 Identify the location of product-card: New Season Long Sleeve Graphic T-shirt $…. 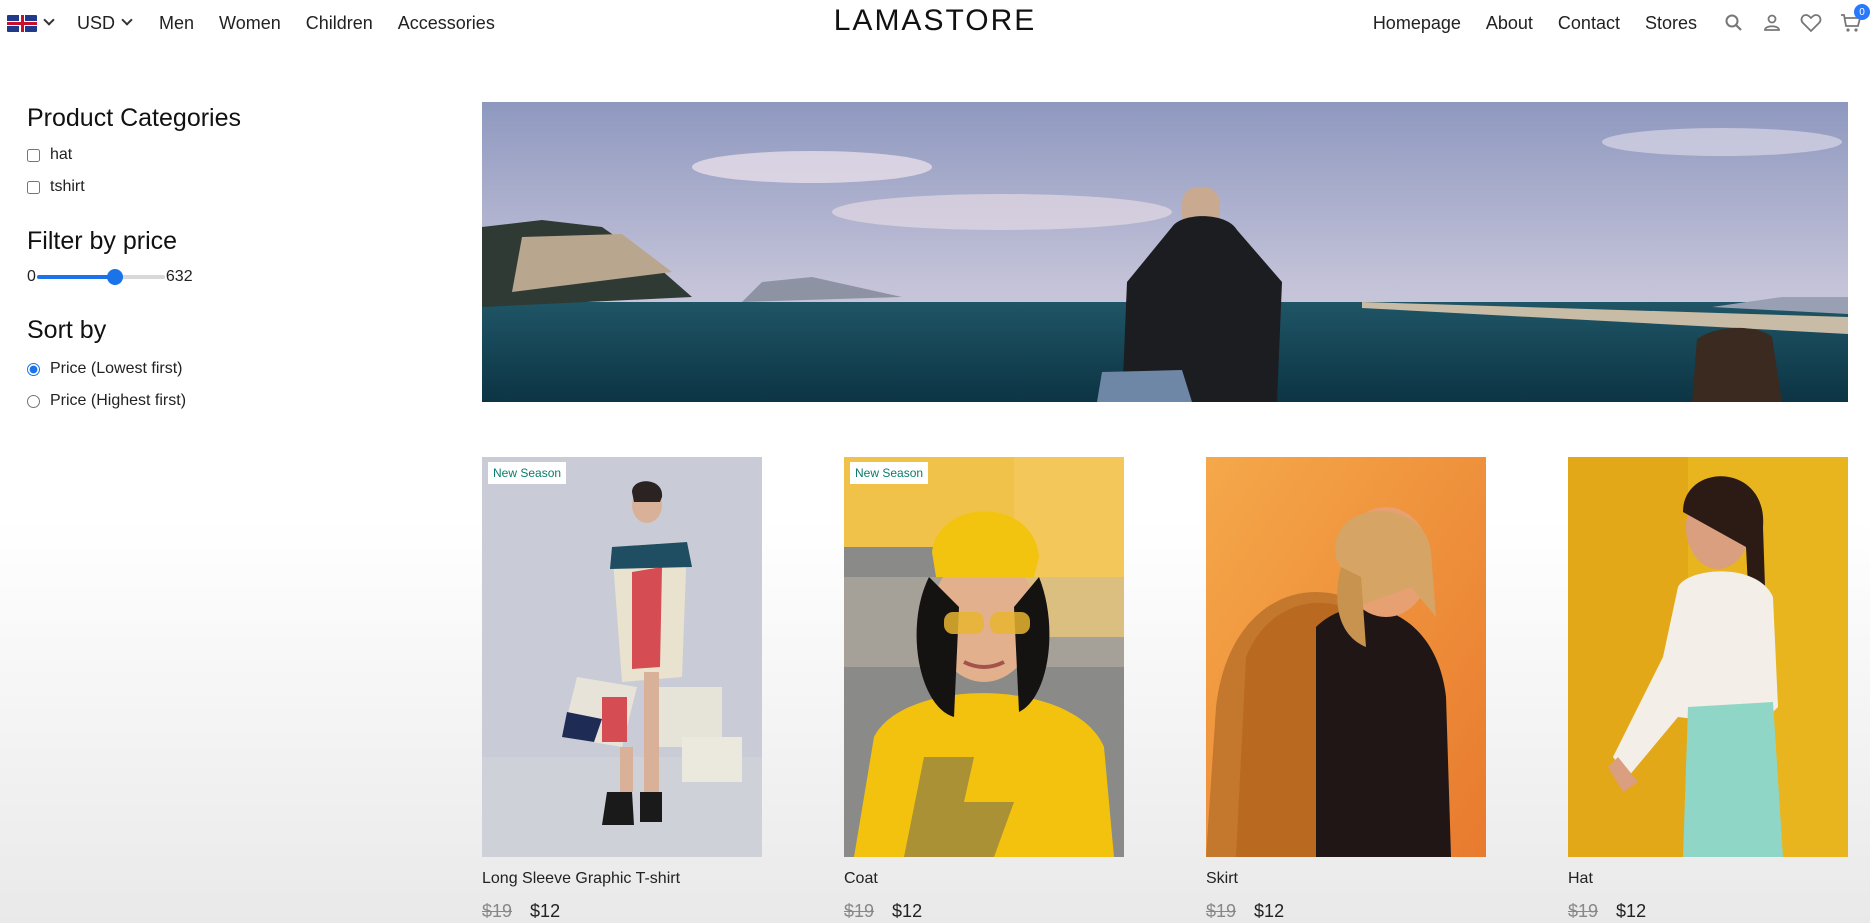
(622, 689).